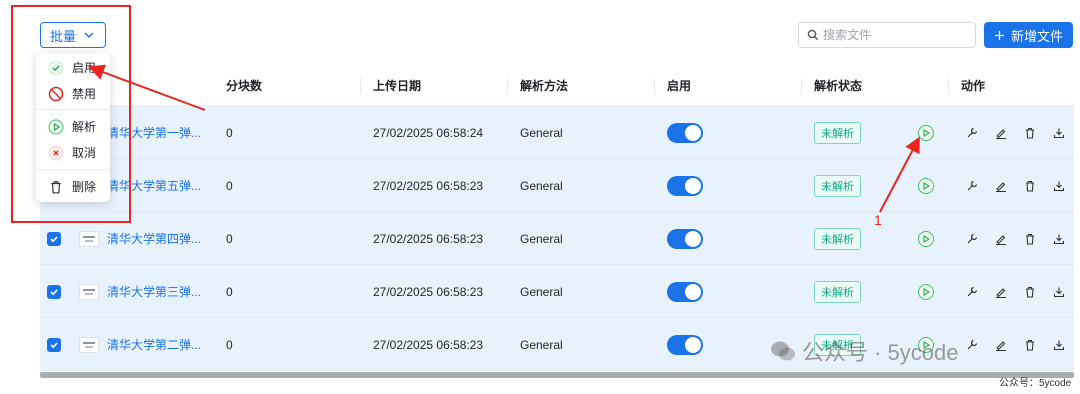  Describe the element at coordinates (147, 87) in the screenshot. I see `annotation-arrow-to-menu` at that location.